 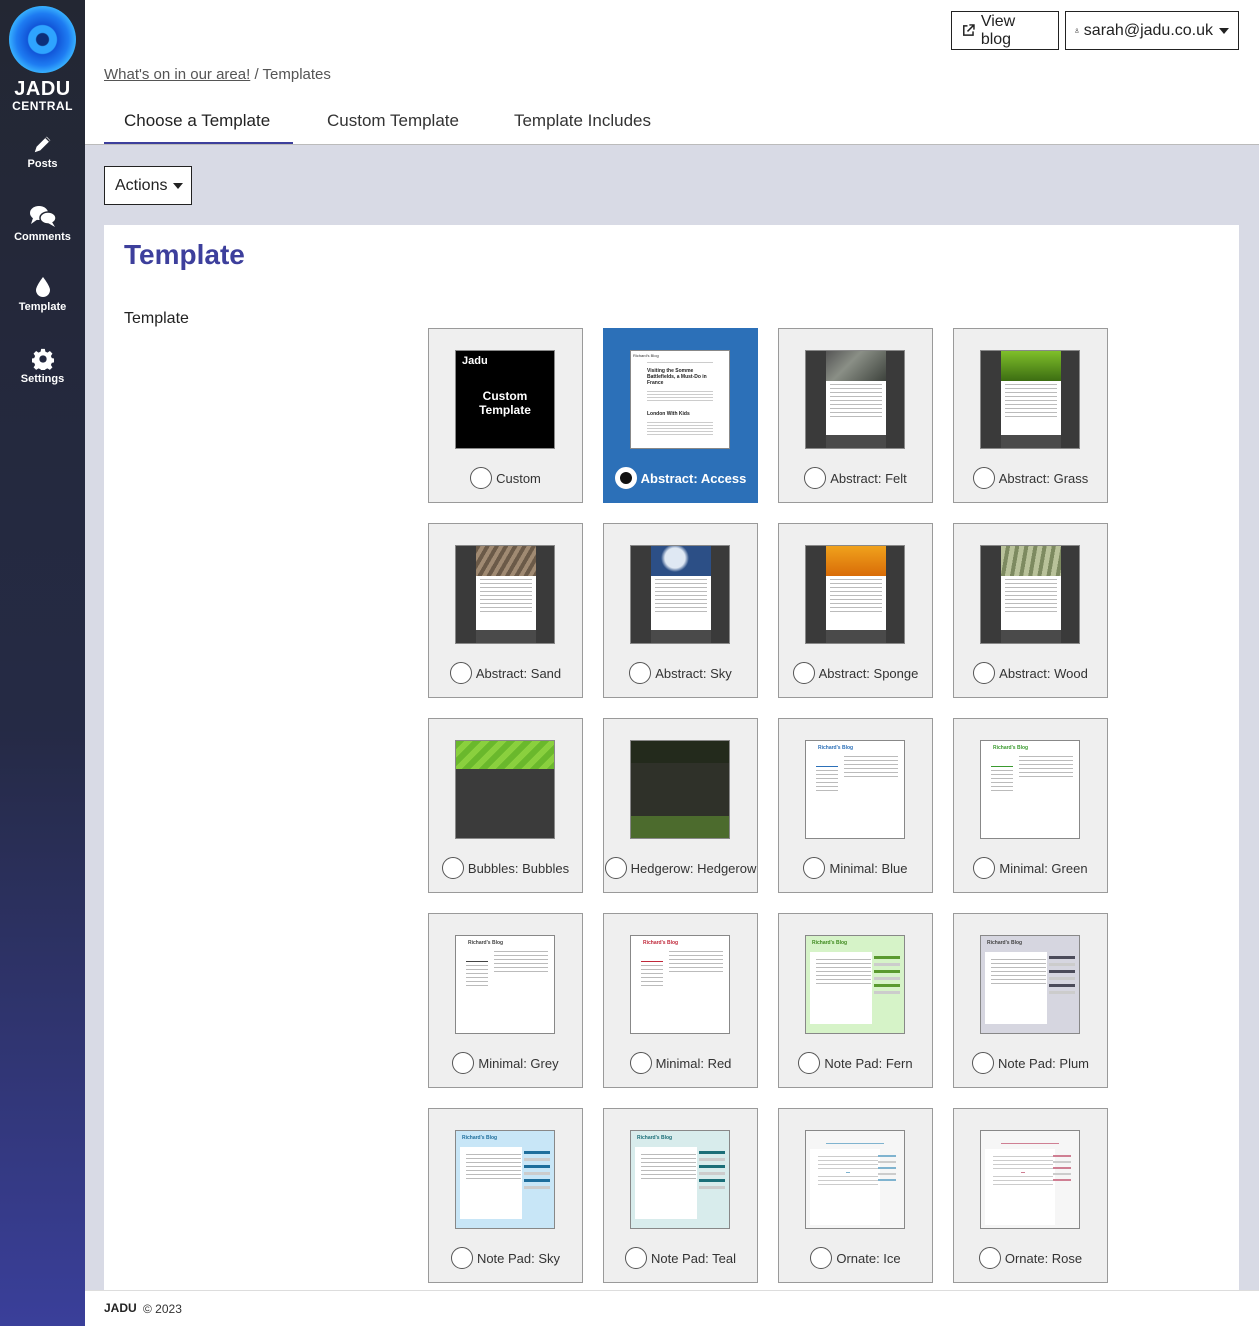 I want to click on template-card: Ornate: Rose, so click(x=1030, y=1195).